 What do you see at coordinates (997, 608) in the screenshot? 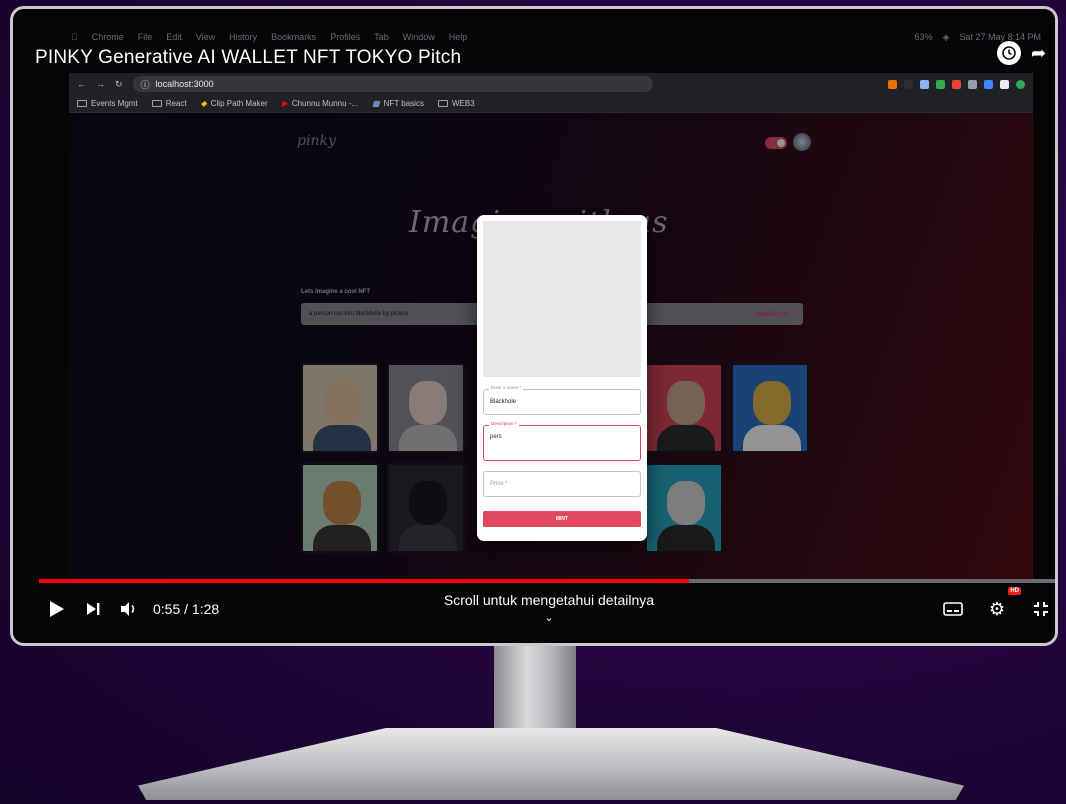
I see `gear-icon: ⚙` at bounding box center [997, 608].